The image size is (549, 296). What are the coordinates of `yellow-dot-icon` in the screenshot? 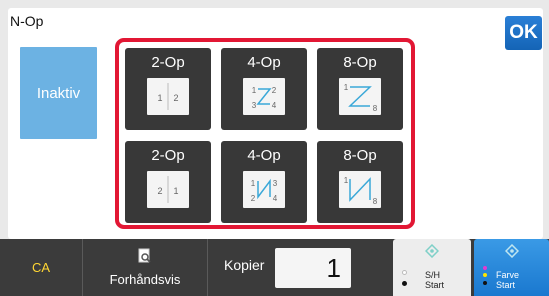 It's located at (485, 275).